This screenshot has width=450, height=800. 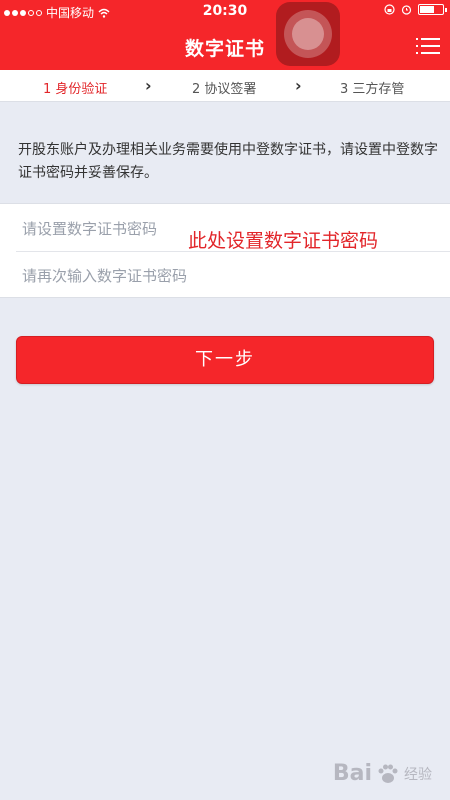 I want to click on watermark-brand: Bai, so click(x=352, y=773).